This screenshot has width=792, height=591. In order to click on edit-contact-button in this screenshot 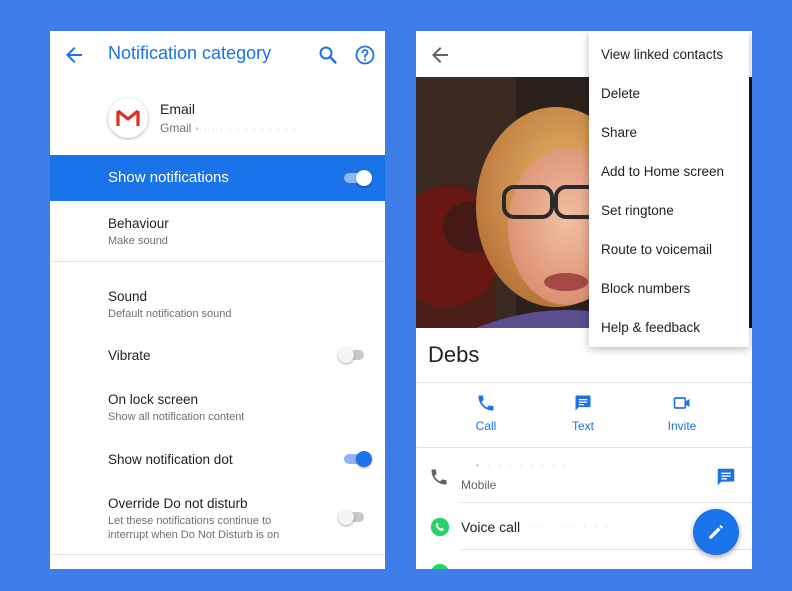, I will do `click(716, 532)`.